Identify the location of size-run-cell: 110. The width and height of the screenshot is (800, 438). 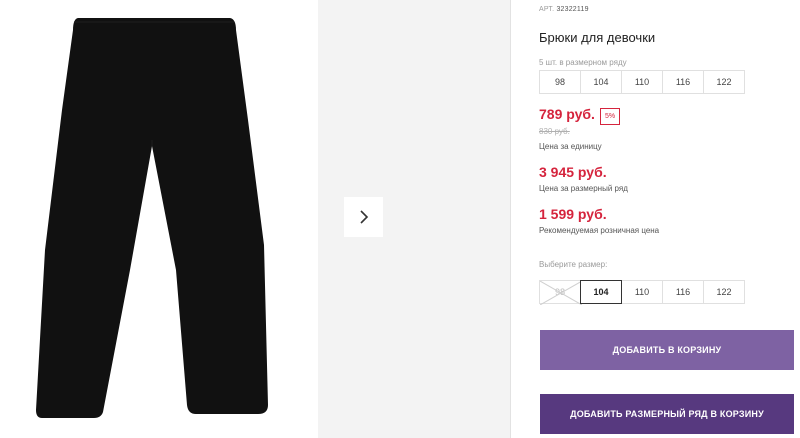
(642, 82).